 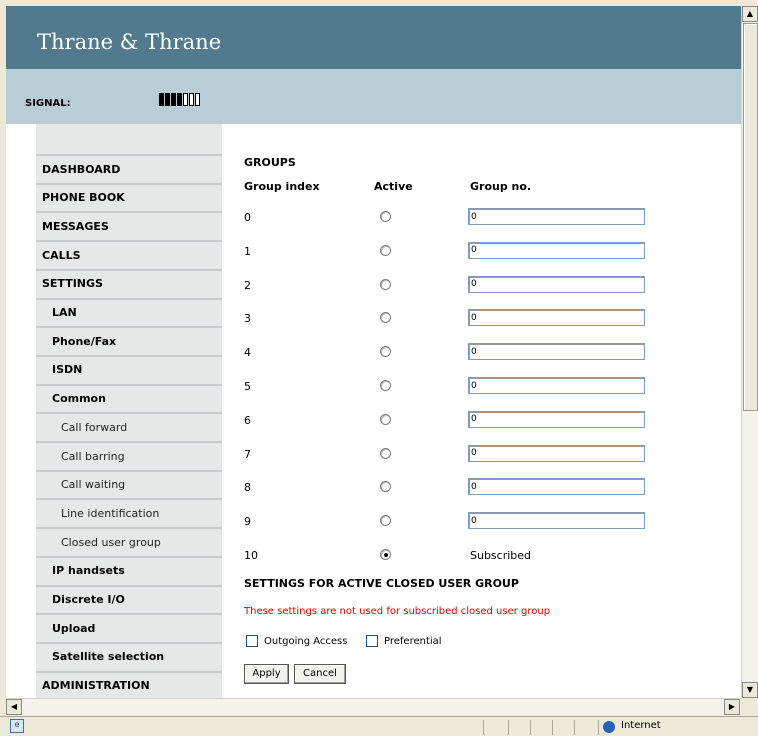 I want to click on internet-zone-icon, so click(x=609, y=727).